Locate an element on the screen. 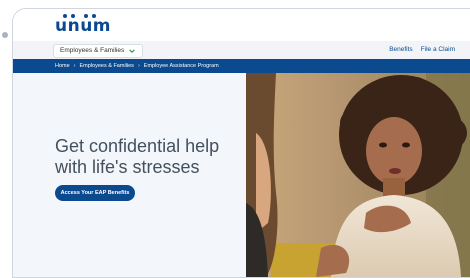 This screenshot has height=278, width=470. unum-logo: unum is located at coordinates (83, 26).